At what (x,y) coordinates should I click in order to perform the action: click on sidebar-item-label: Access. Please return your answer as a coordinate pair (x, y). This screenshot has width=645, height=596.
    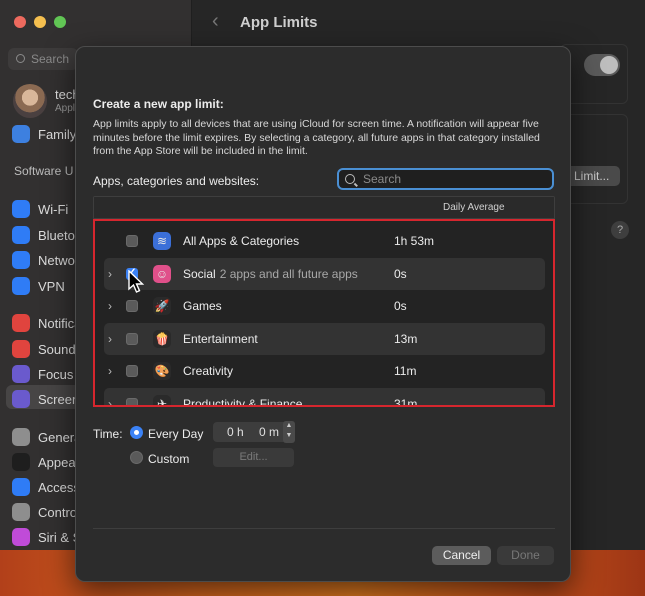
    Looking at the image, I should click on (59, 487).